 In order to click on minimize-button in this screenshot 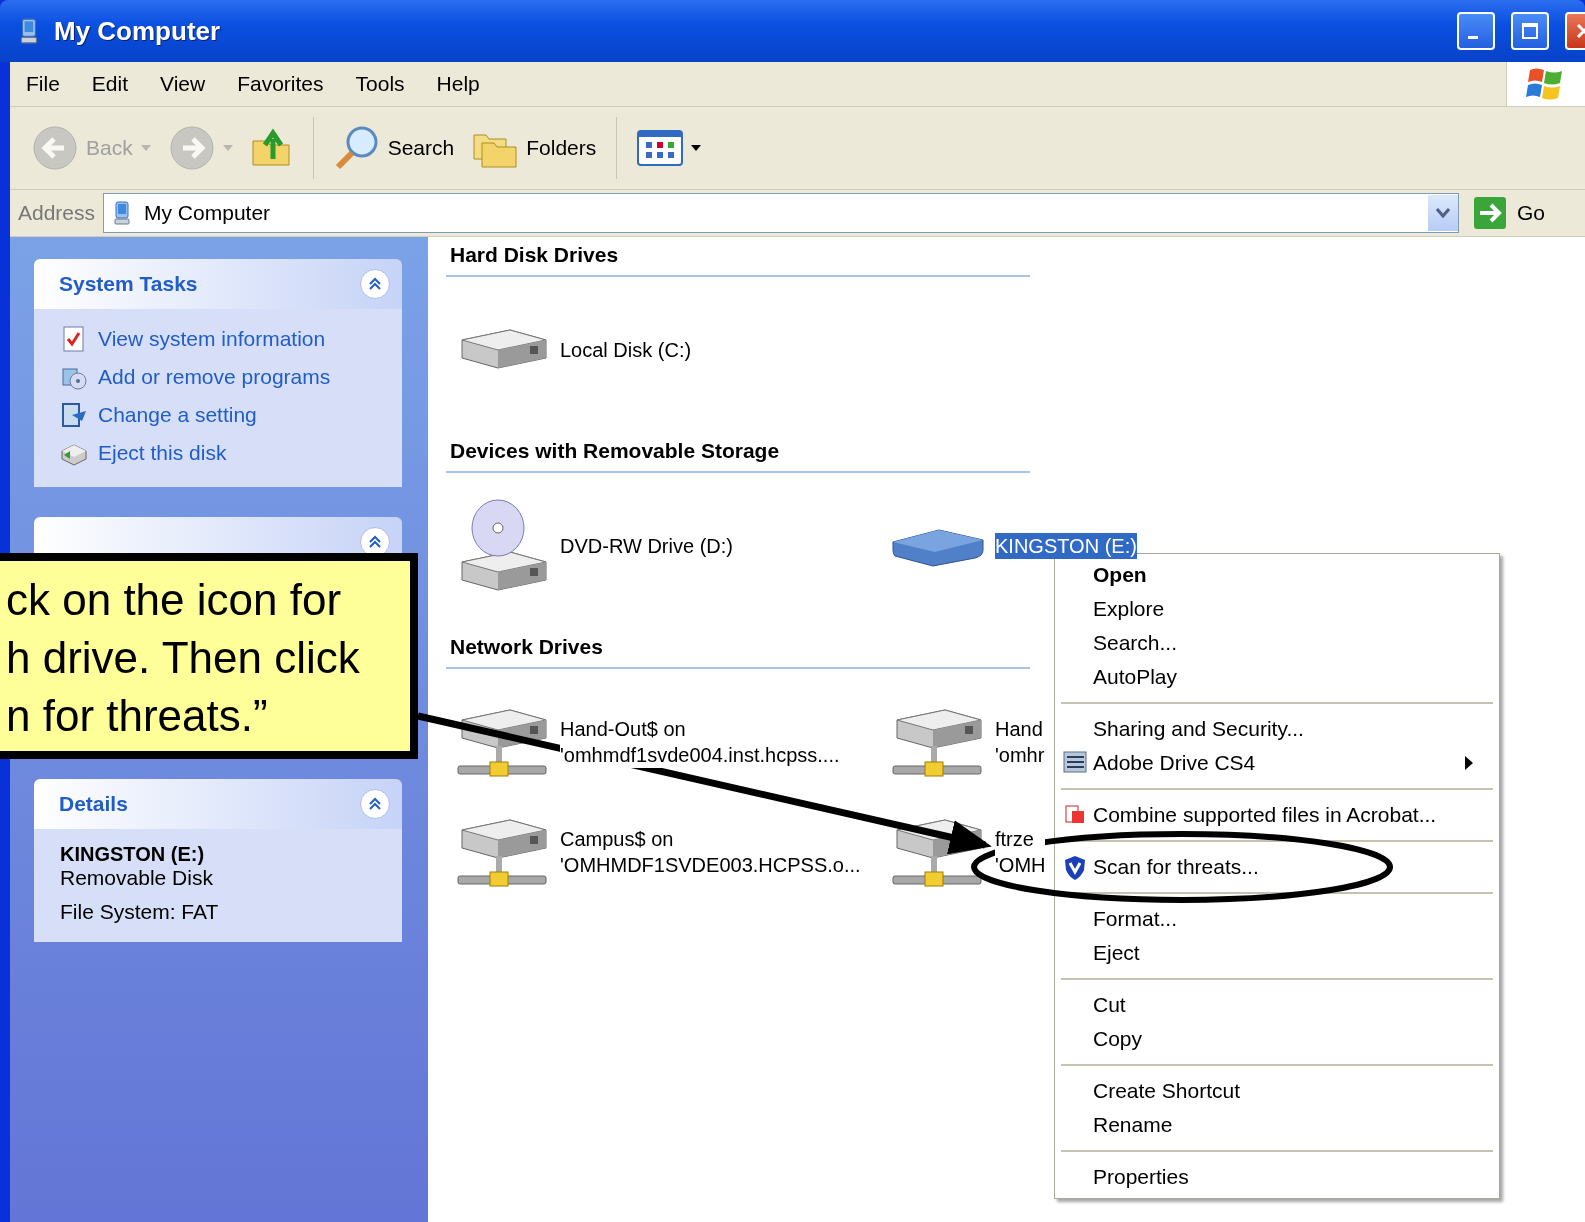, I will do `click(1476, 31)`.